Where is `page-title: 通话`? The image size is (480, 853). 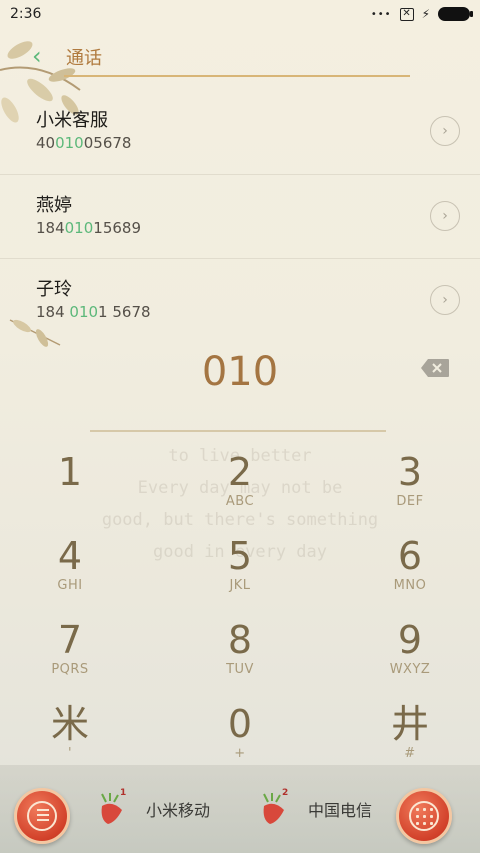
page-title: 通话 is located at coordinates (84, 58).